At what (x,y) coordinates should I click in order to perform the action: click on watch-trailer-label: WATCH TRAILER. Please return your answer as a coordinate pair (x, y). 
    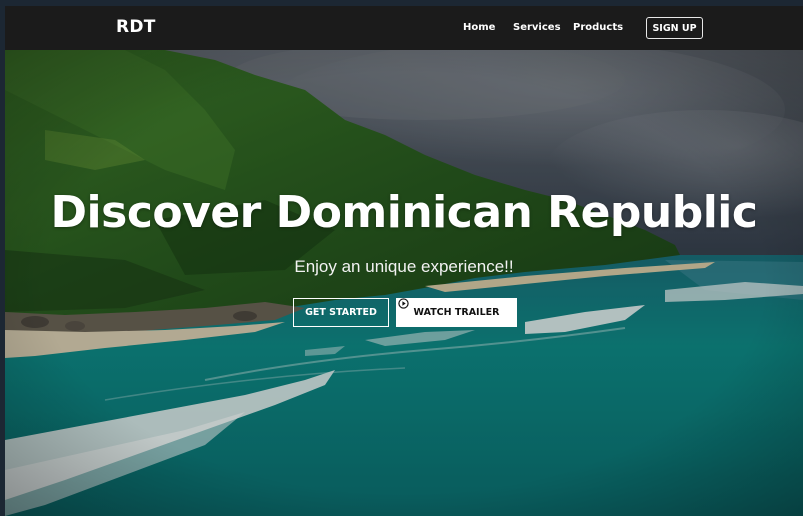
    Looking at the image, I should click on (456, 312).